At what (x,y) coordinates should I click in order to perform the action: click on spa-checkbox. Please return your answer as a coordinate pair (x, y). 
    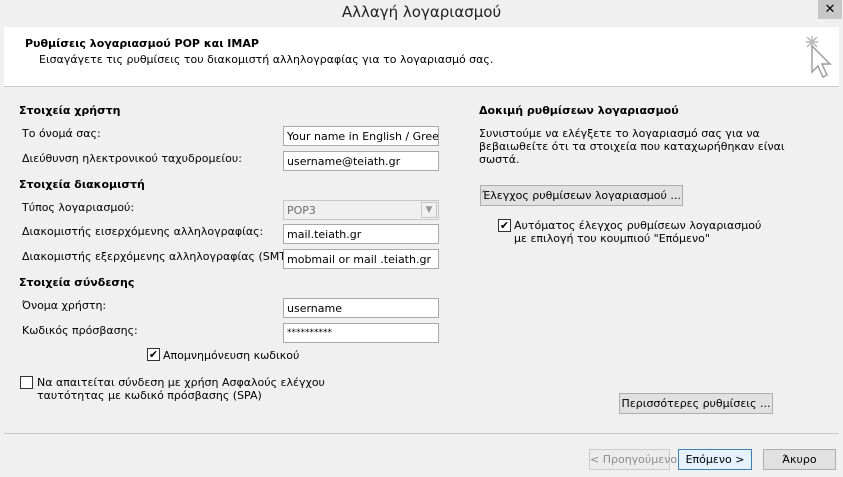
    Looking at the image, I should click on (26, 382).